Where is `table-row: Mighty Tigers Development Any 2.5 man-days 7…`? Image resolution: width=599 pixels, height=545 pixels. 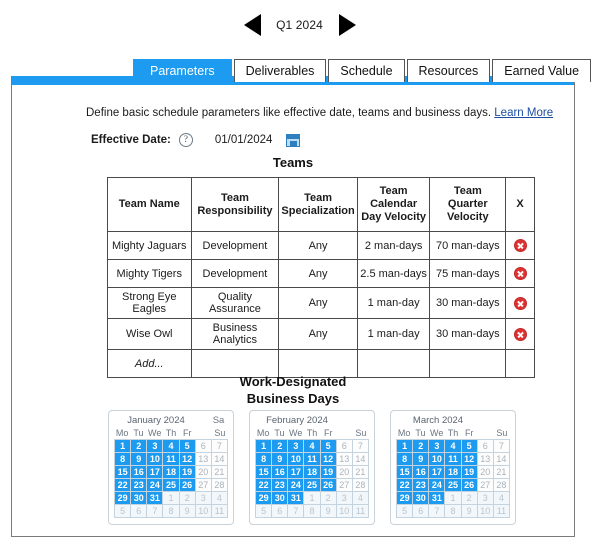
table-row: Mighty Tigers Development Any 2.5 man-days 7… is located at coordinates (321, 273).